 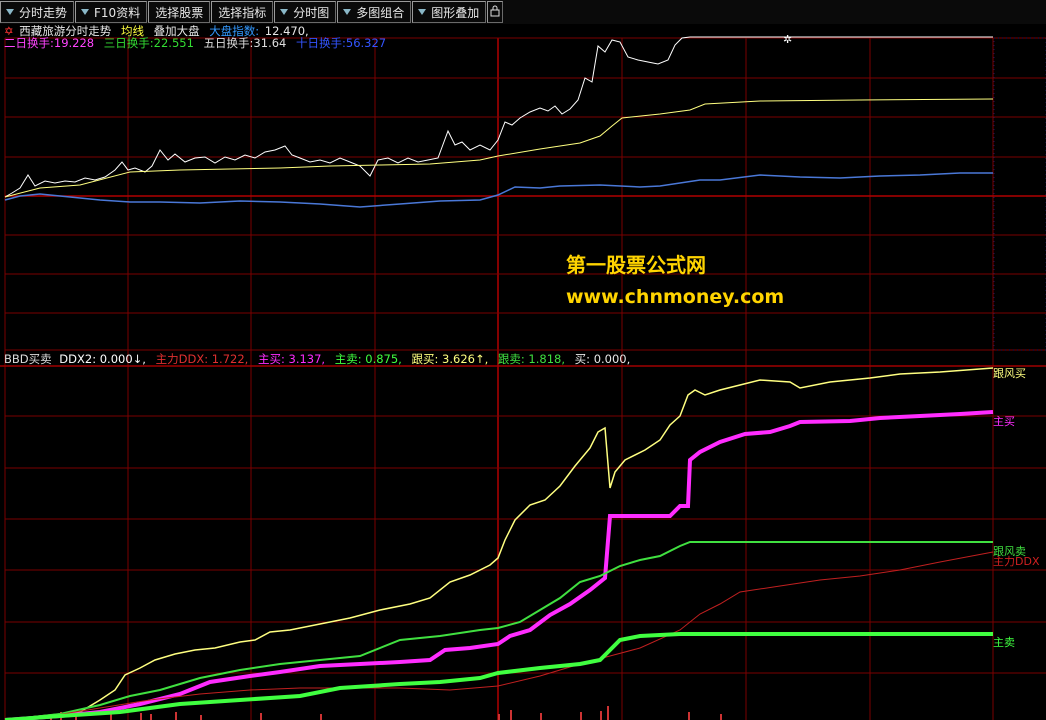 What do you see at coordinates (499, 148) in the screenshot?
I see `average-price-line` at bounding box center [499, 148].